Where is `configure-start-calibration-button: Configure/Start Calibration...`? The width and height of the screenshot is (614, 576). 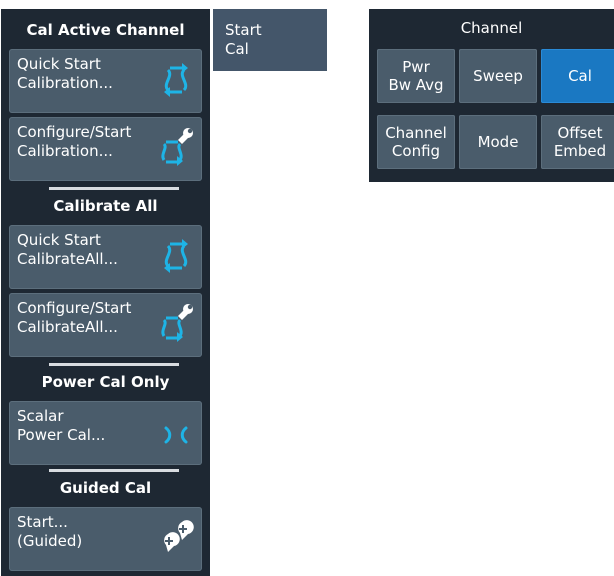
configure-start-calibration-button: Configure/Start Calibration... is located at coordinates (105, 149).